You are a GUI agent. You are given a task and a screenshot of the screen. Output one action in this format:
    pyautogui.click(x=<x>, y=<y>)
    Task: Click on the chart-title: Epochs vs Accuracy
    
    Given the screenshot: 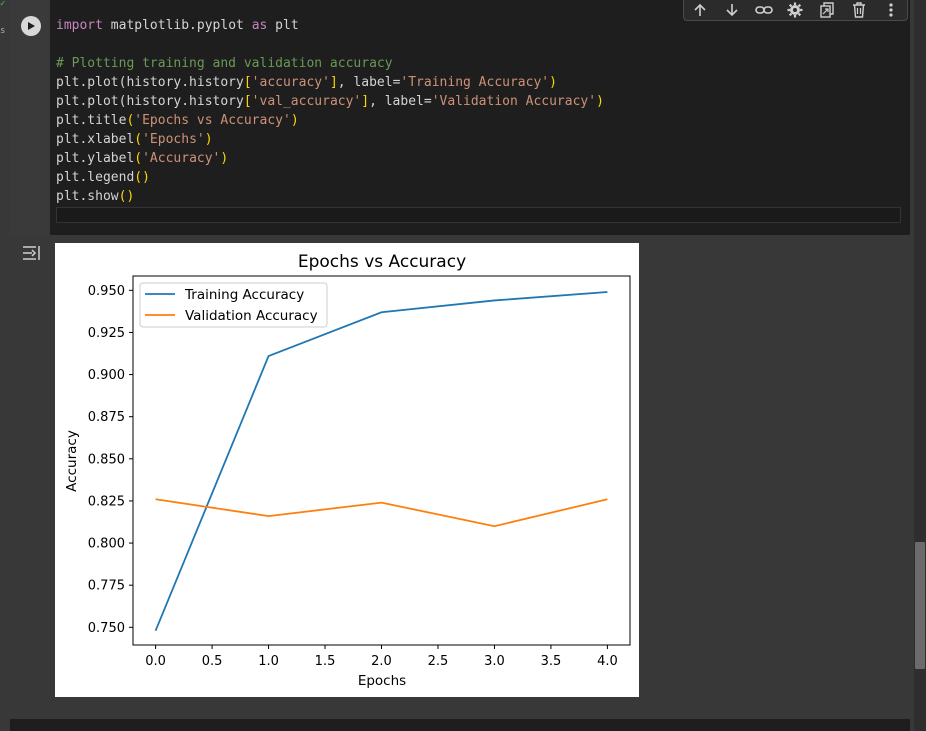 What is the action you would take?
    pyautogui.click(x=382, y=262)
    